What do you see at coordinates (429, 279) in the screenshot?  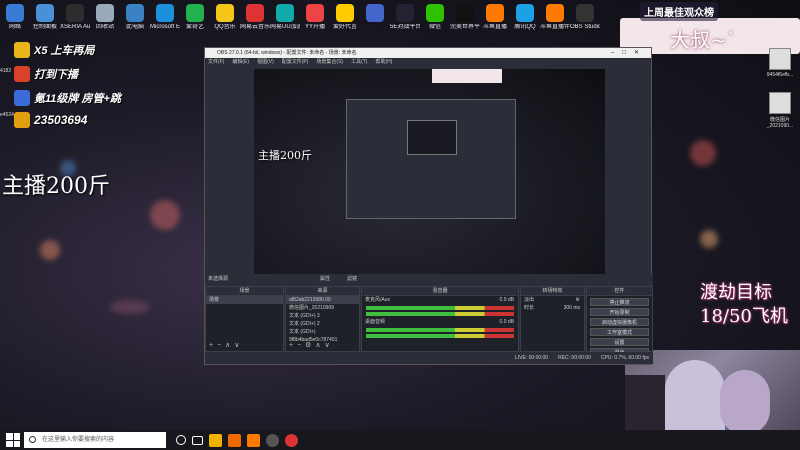 I see `source-toolbar: 未选择源 属性 滤镜` at bounding box center [429, 279].